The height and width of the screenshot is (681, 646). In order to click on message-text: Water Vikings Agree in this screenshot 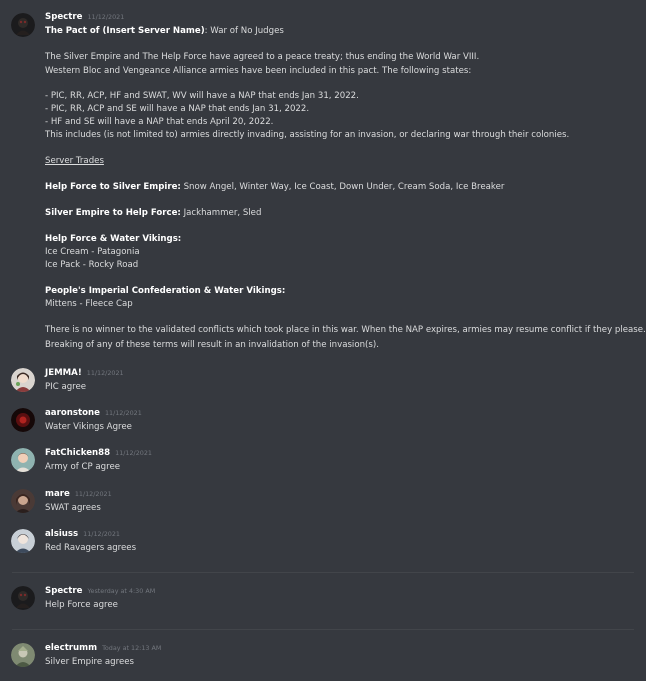, I will do `click(88, 427)`.